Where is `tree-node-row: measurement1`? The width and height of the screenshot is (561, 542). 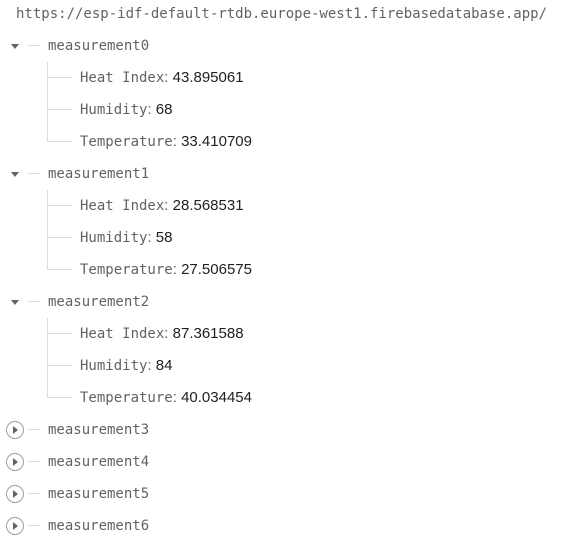 tree-node-row: measurement1 is located at coordinates (280, 174).